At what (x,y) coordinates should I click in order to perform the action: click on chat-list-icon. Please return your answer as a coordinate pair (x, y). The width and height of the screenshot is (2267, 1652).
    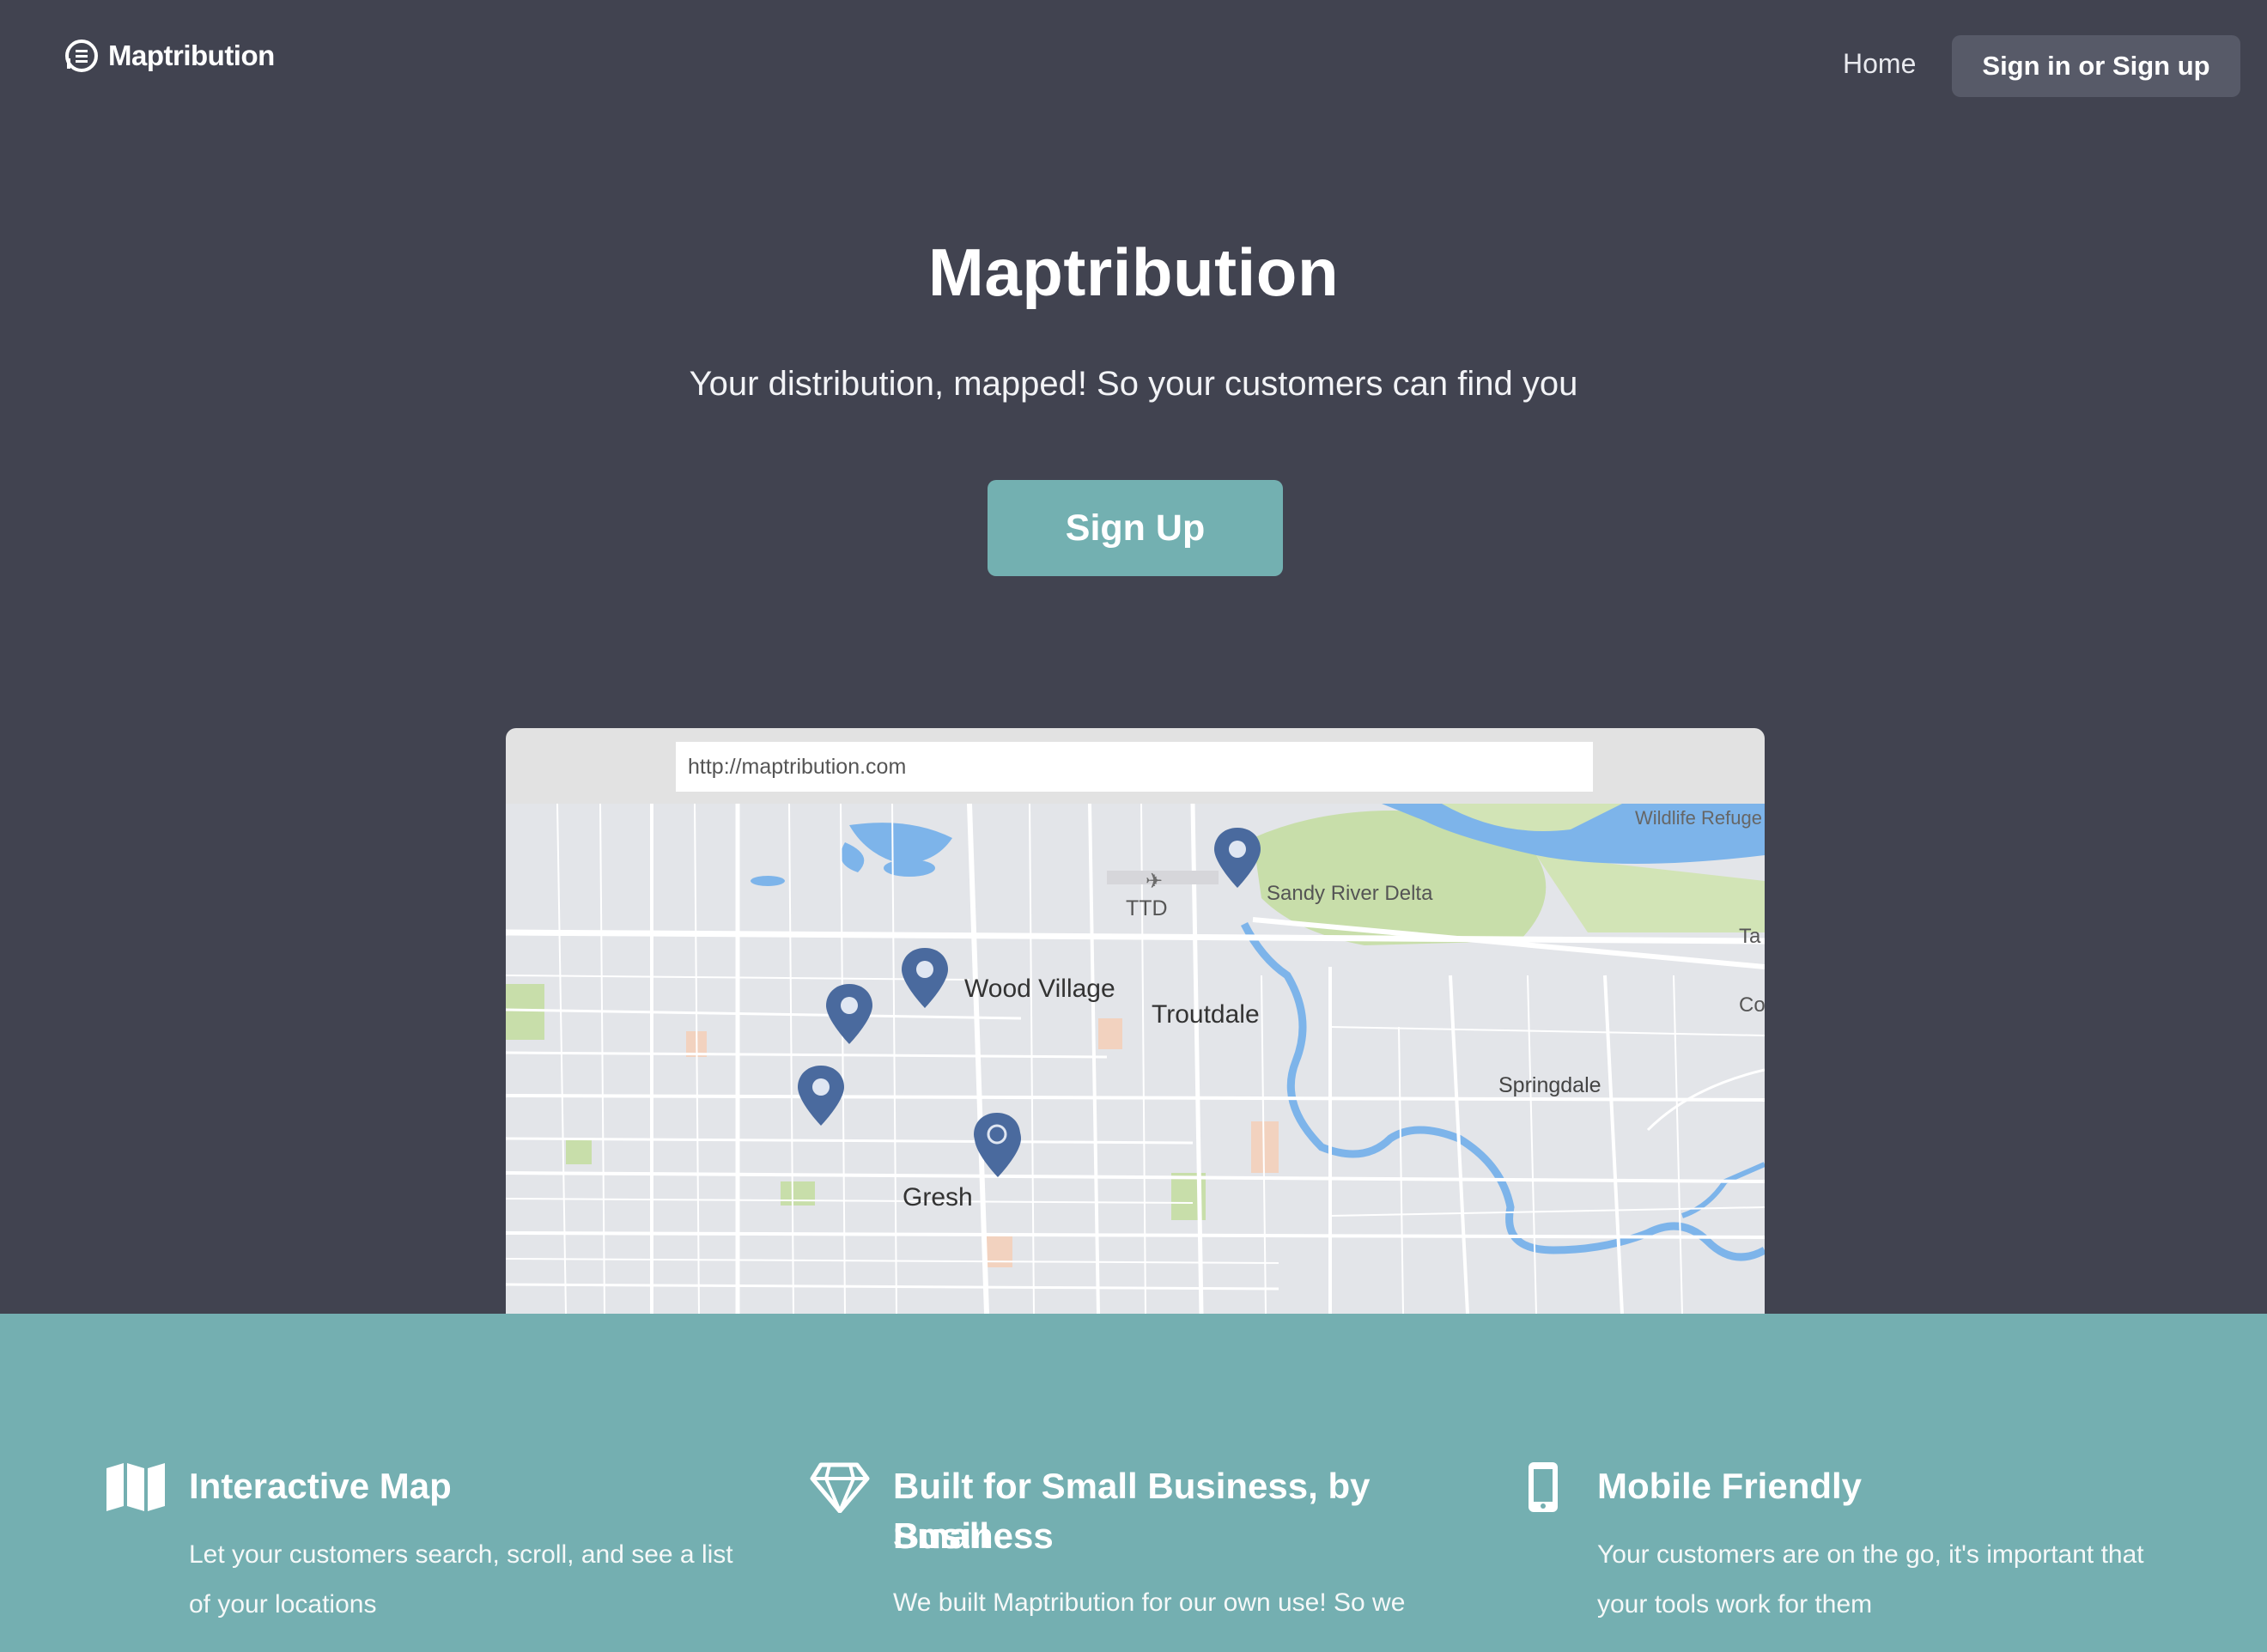
    Looking at the image, I should click on (81, 55).